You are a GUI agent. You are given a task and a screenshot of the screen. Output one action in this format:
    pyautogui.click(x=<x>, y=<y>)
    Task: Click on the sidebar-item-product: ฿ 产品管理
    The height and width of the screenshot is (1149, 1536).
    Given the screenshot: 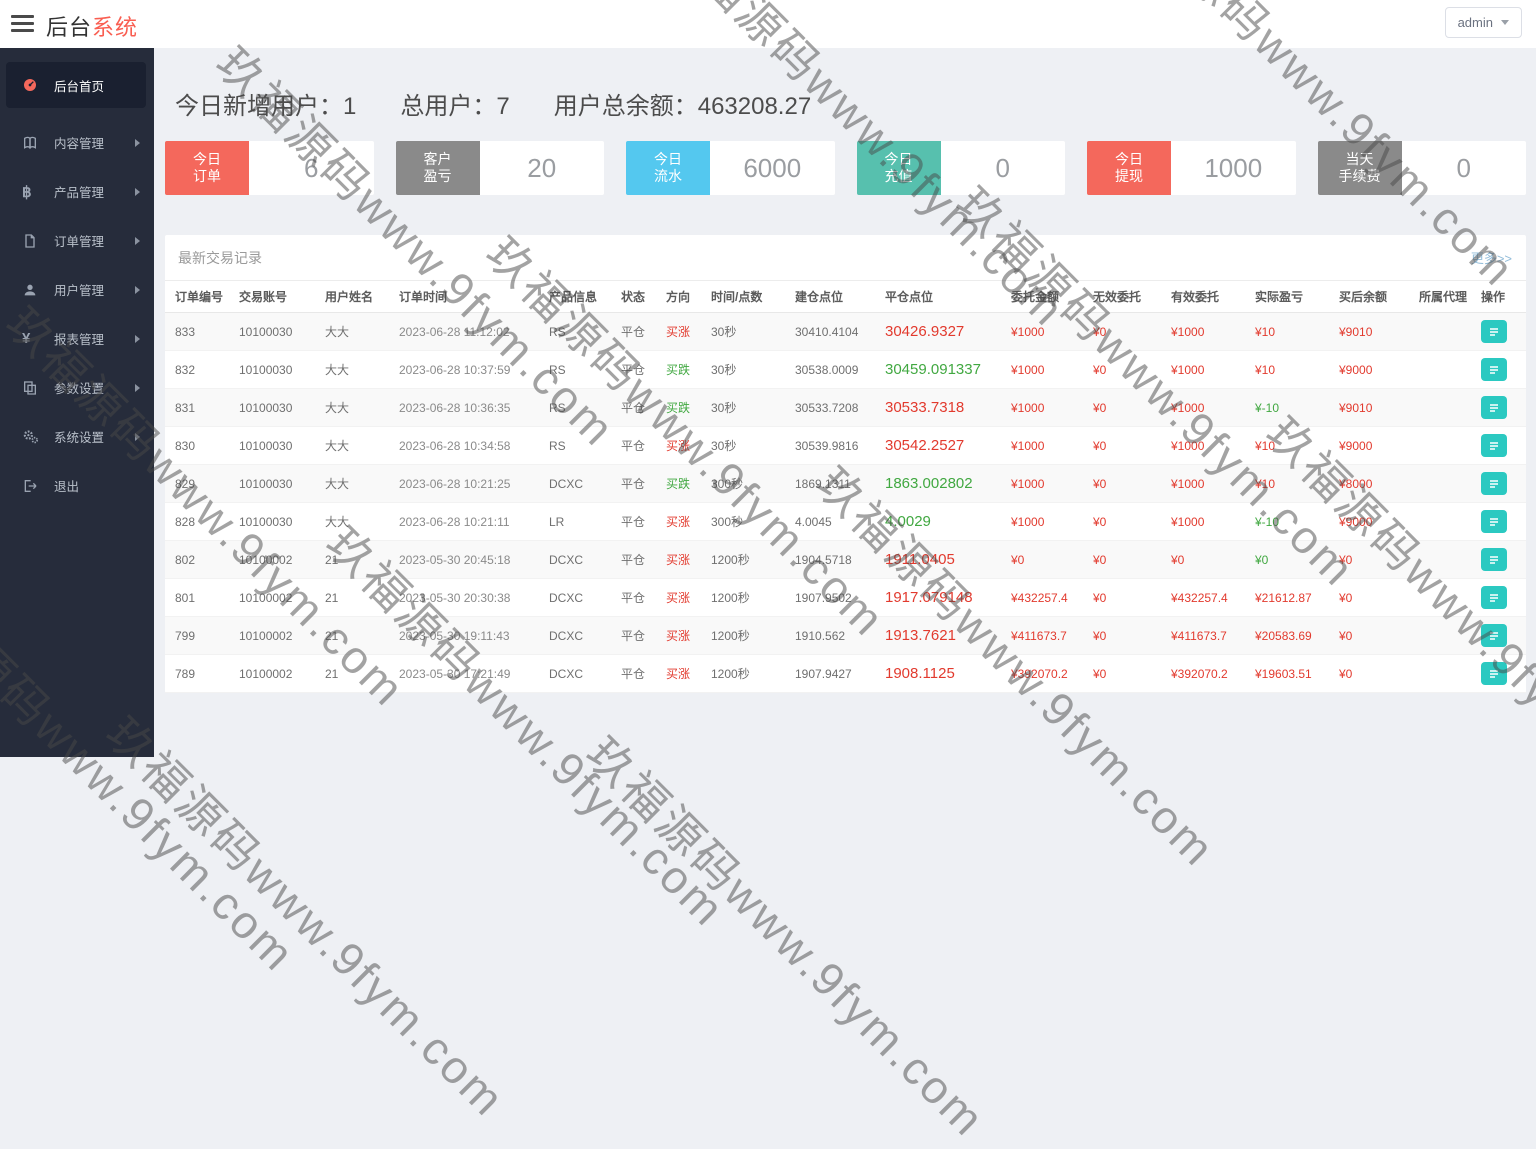 What is the action you would take?
    pyautogui.click(x=77, y=191)
    